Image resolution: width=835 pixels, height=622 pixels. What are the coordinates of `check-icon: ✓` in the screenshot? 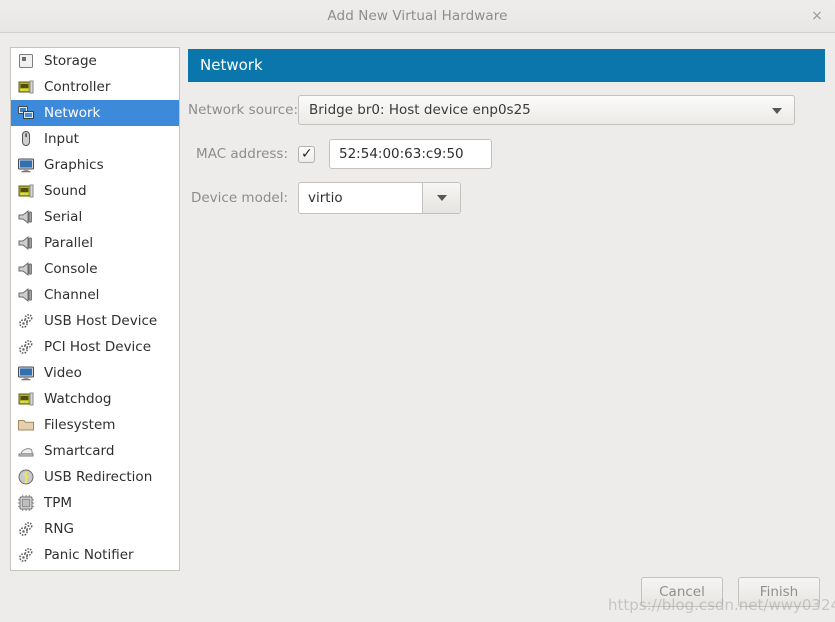 It's located at (307, 153).